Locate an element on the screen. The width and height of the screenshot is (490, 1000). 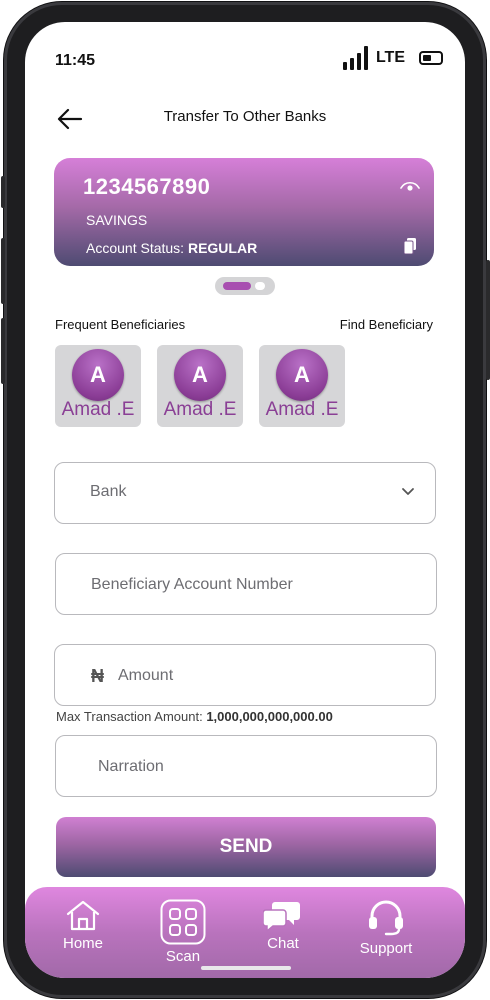
eye-icon is located at coordinates (410, 187).